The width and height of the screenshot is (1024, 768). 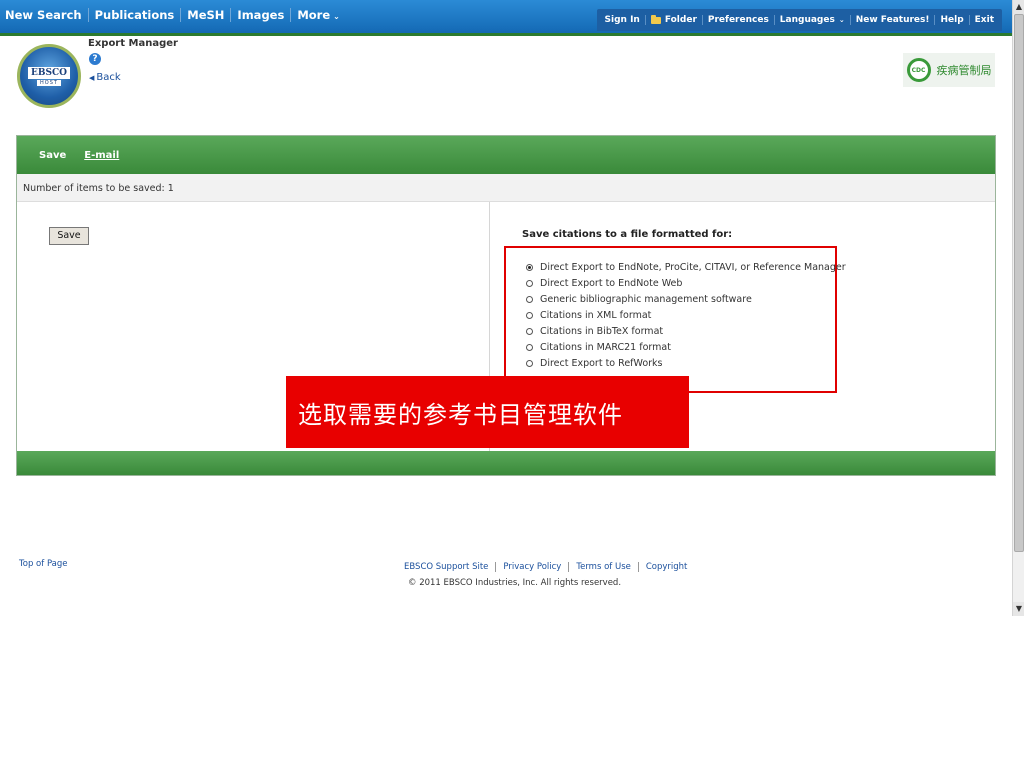 What do you see at coordinates (98, 188) in the screenshot?
I see `items-count-text: Number of items to be saved: 1` at bounding box center [98, 188].